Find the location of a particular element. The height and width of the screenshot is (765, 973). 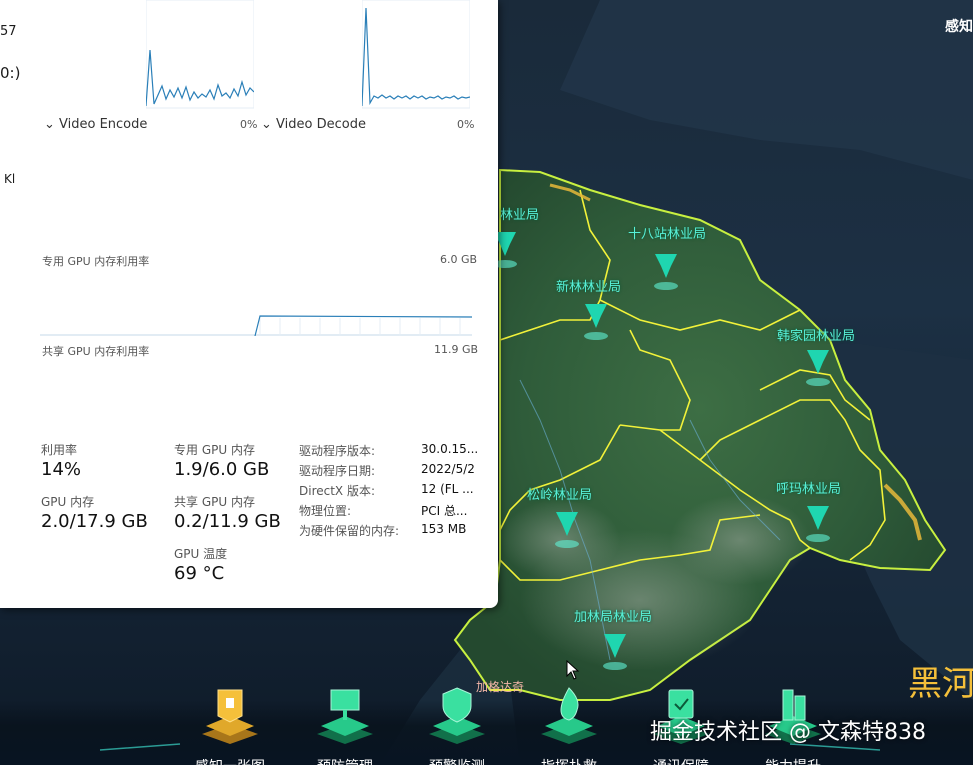

dedicated-gpu-memory-value: 1.9/6.0 GB is located at coordinates (222, 469).